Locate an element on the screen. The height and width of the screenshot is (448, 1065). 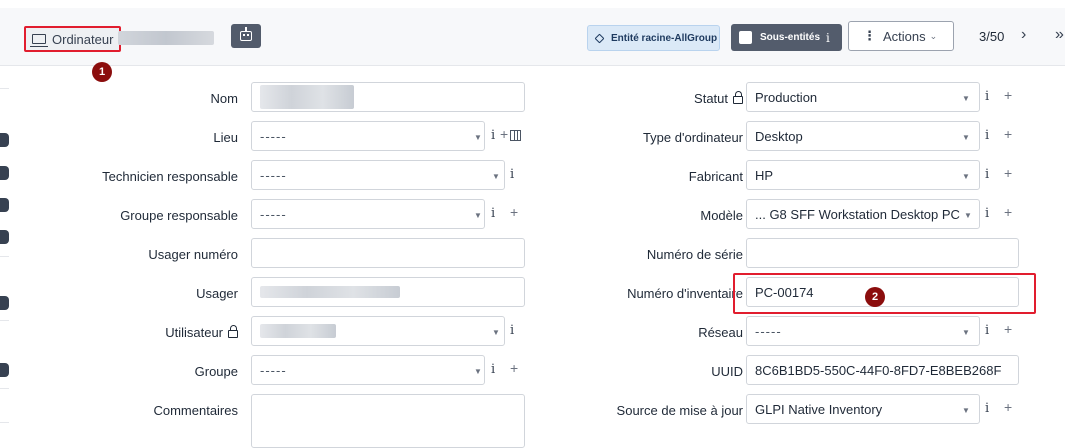
subentities-checkbox is located at coordinates (745, 37).